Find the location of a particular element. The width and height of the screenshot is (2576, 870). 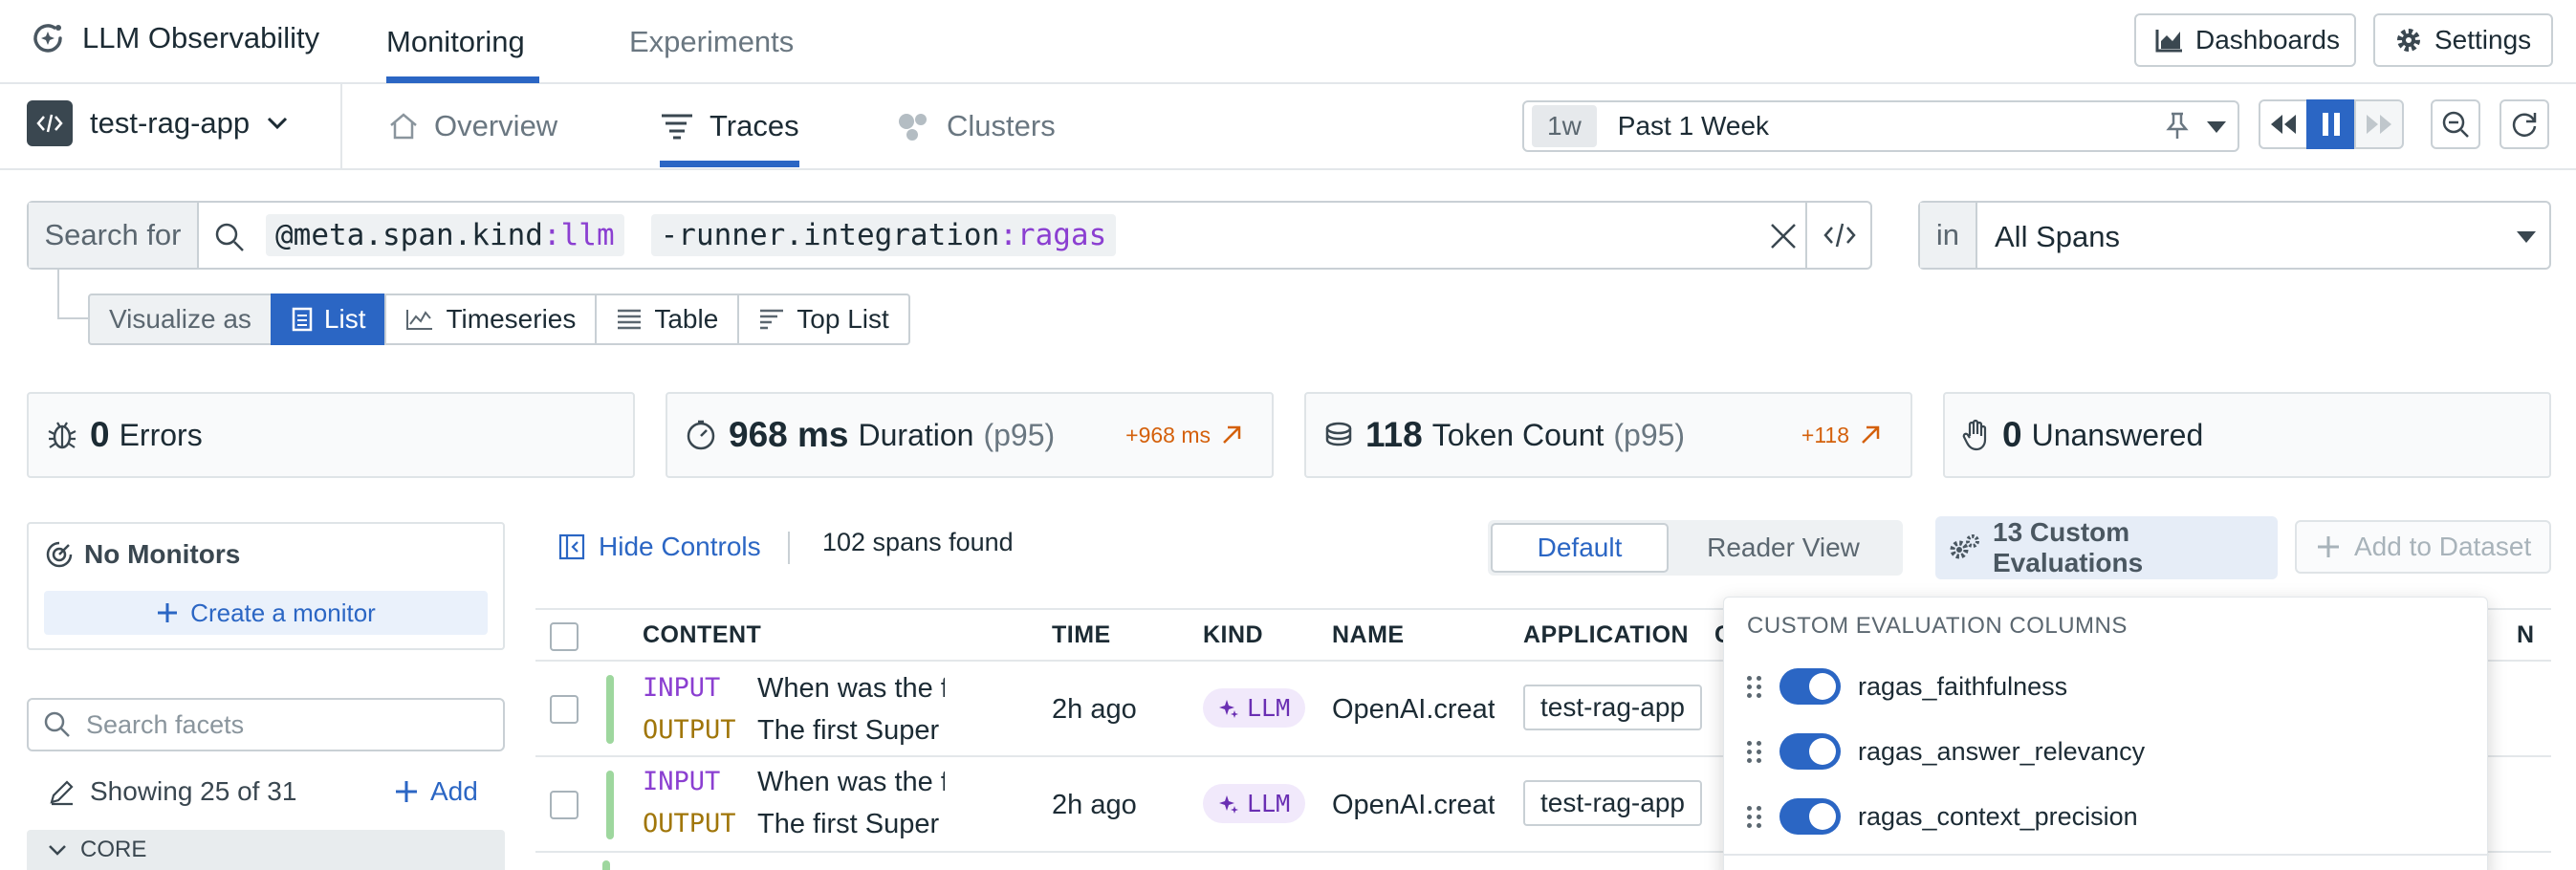

column-header-time: TIME is located at coordinates (1081, 635).